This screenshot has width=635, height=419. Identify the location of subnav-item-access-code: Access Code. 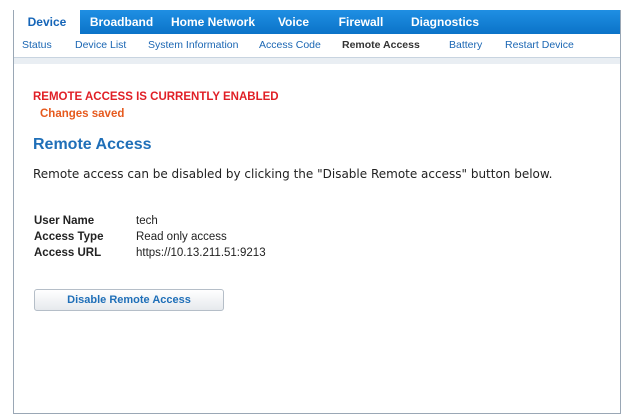
(290, 45).